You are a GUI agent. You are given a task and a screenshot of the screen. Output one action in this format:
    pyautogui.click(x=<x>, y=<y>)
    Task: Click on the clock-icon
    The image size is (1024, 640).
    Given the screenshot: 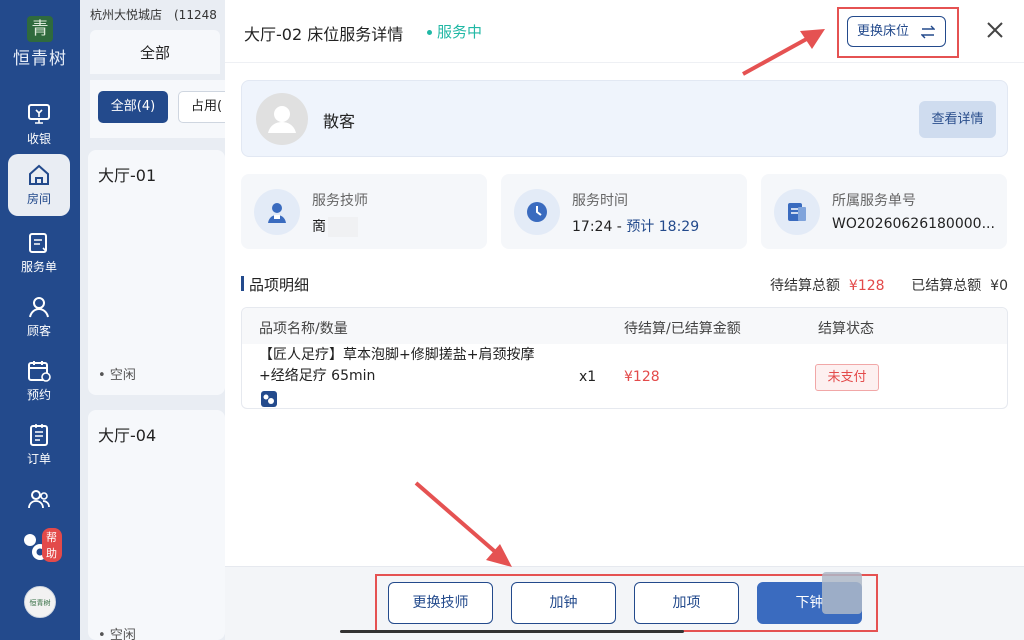 What is the action you would take?
    pyautogui.click(x=537, y=212)
    